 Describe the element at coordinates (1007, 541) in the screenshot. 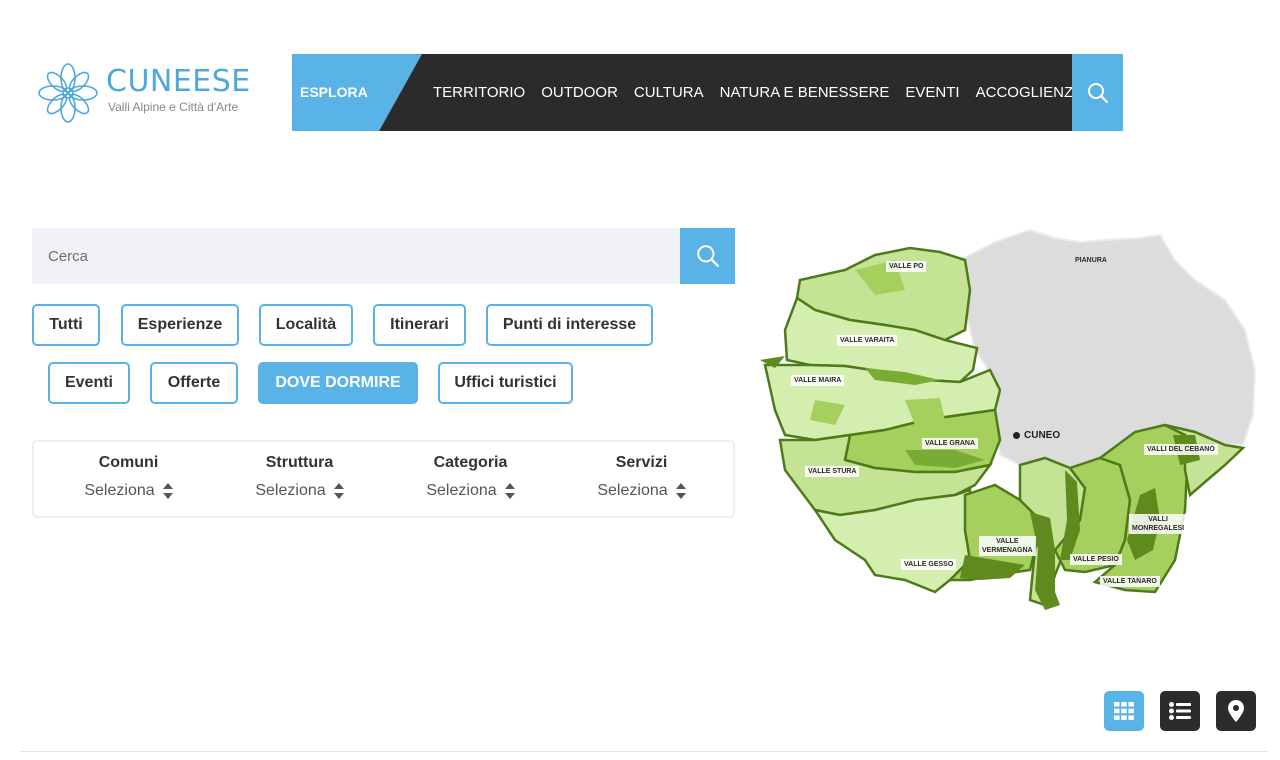

I see `map-label-line: VALLE` at that location.